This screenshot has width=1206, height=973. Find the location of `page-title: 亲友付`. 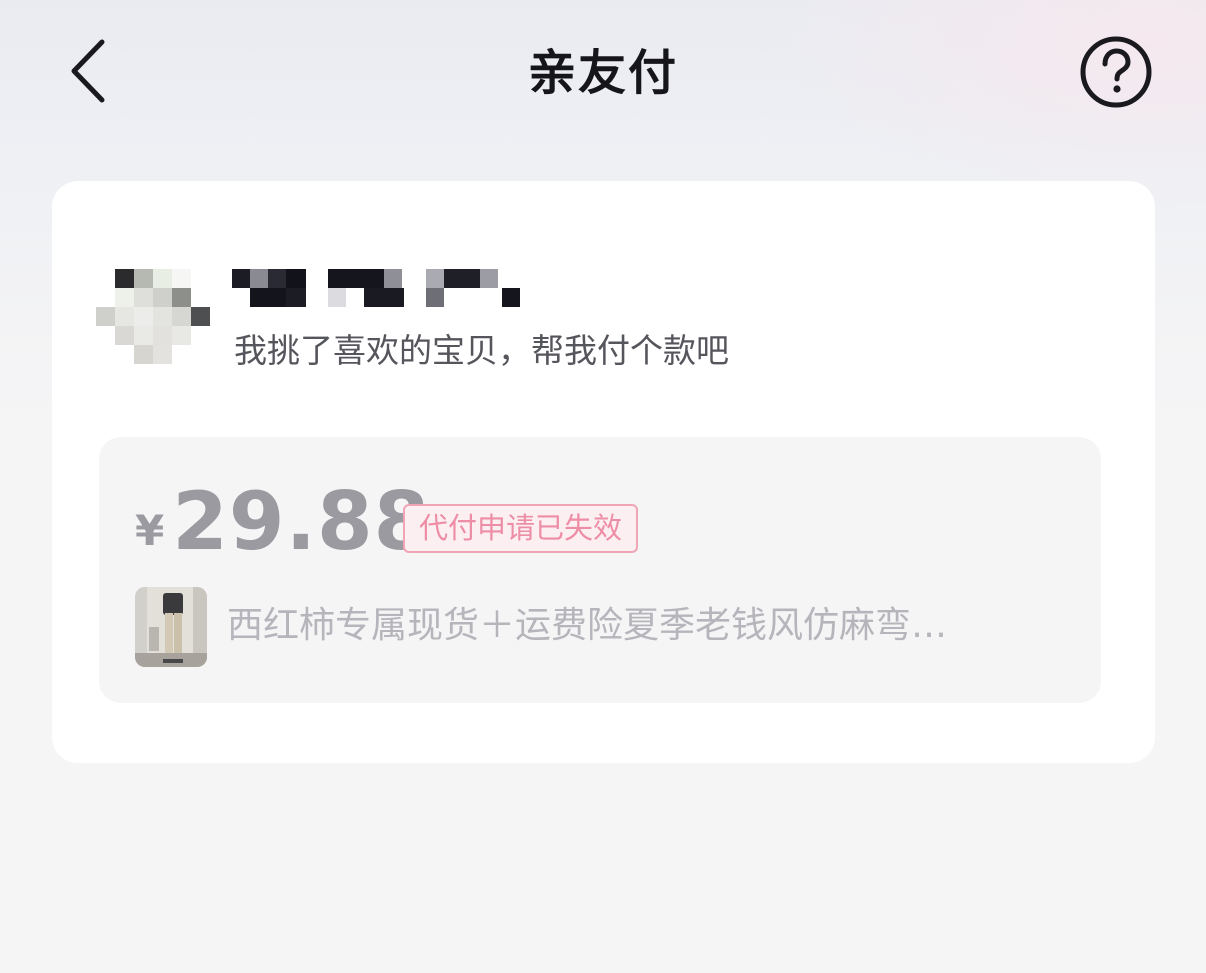

page-title: 亲友付 is located at coordinates (602, 73).